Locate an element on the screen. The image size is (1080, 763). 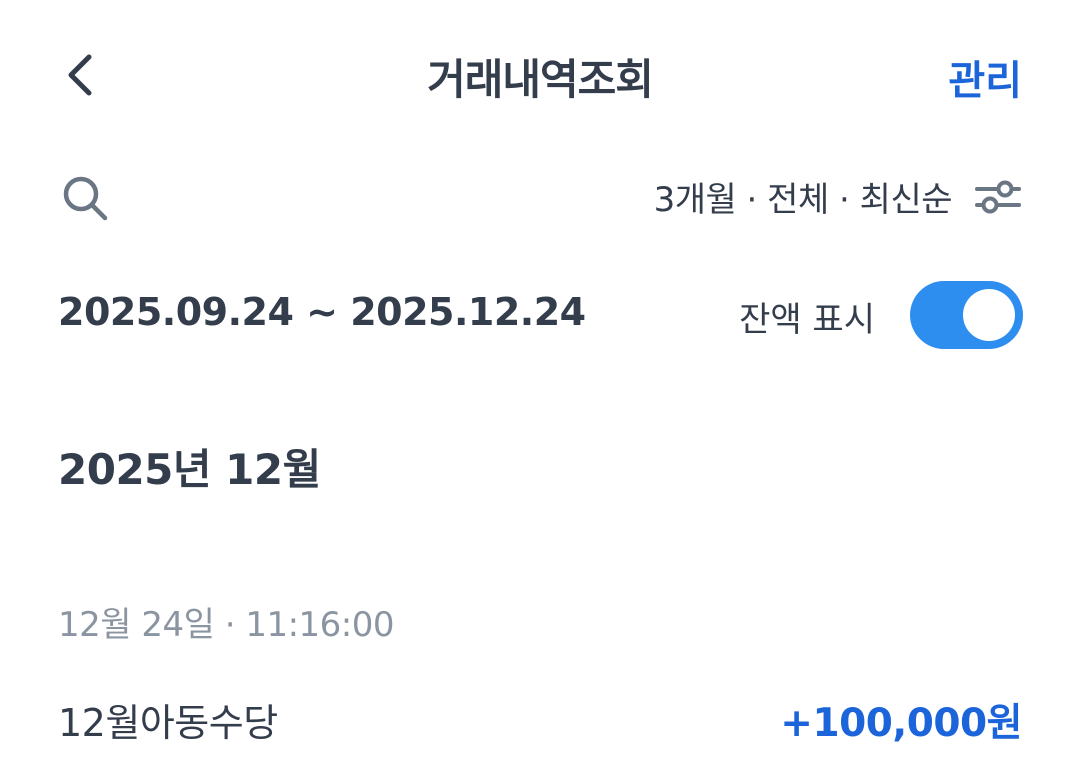
filter-button: 3개월 · 전체 · 최신순 is located at coordinates (838, 196).